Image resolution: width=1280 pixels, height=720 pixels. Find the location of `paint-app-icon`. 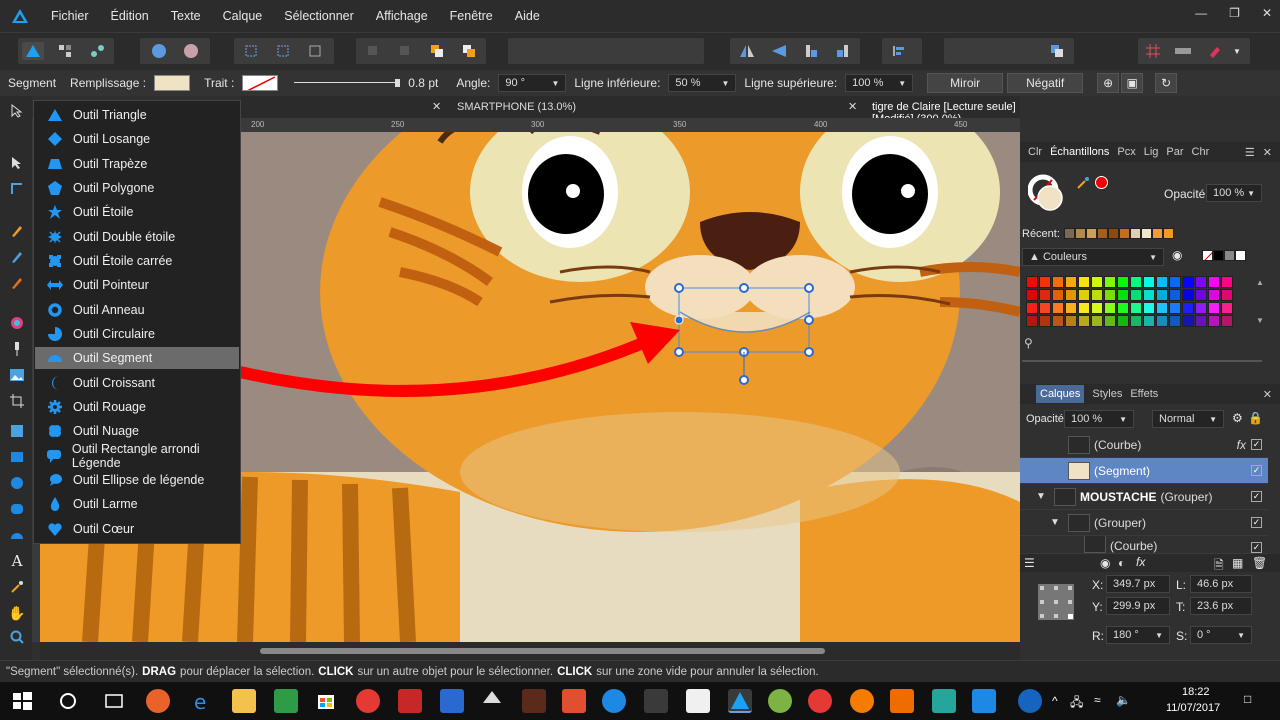

paint-app-icon is located at coordinates (984, 701).